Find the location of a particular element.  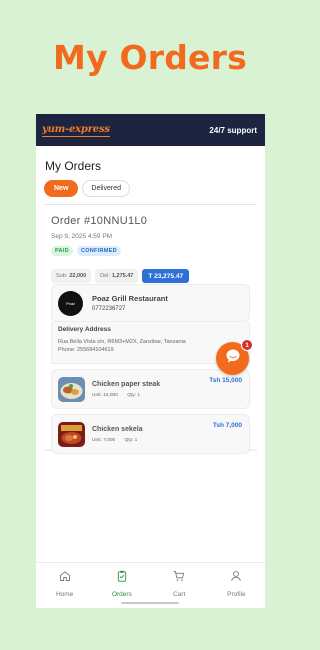

nav-orders-label: Orders is located at coordinates (121, 594).